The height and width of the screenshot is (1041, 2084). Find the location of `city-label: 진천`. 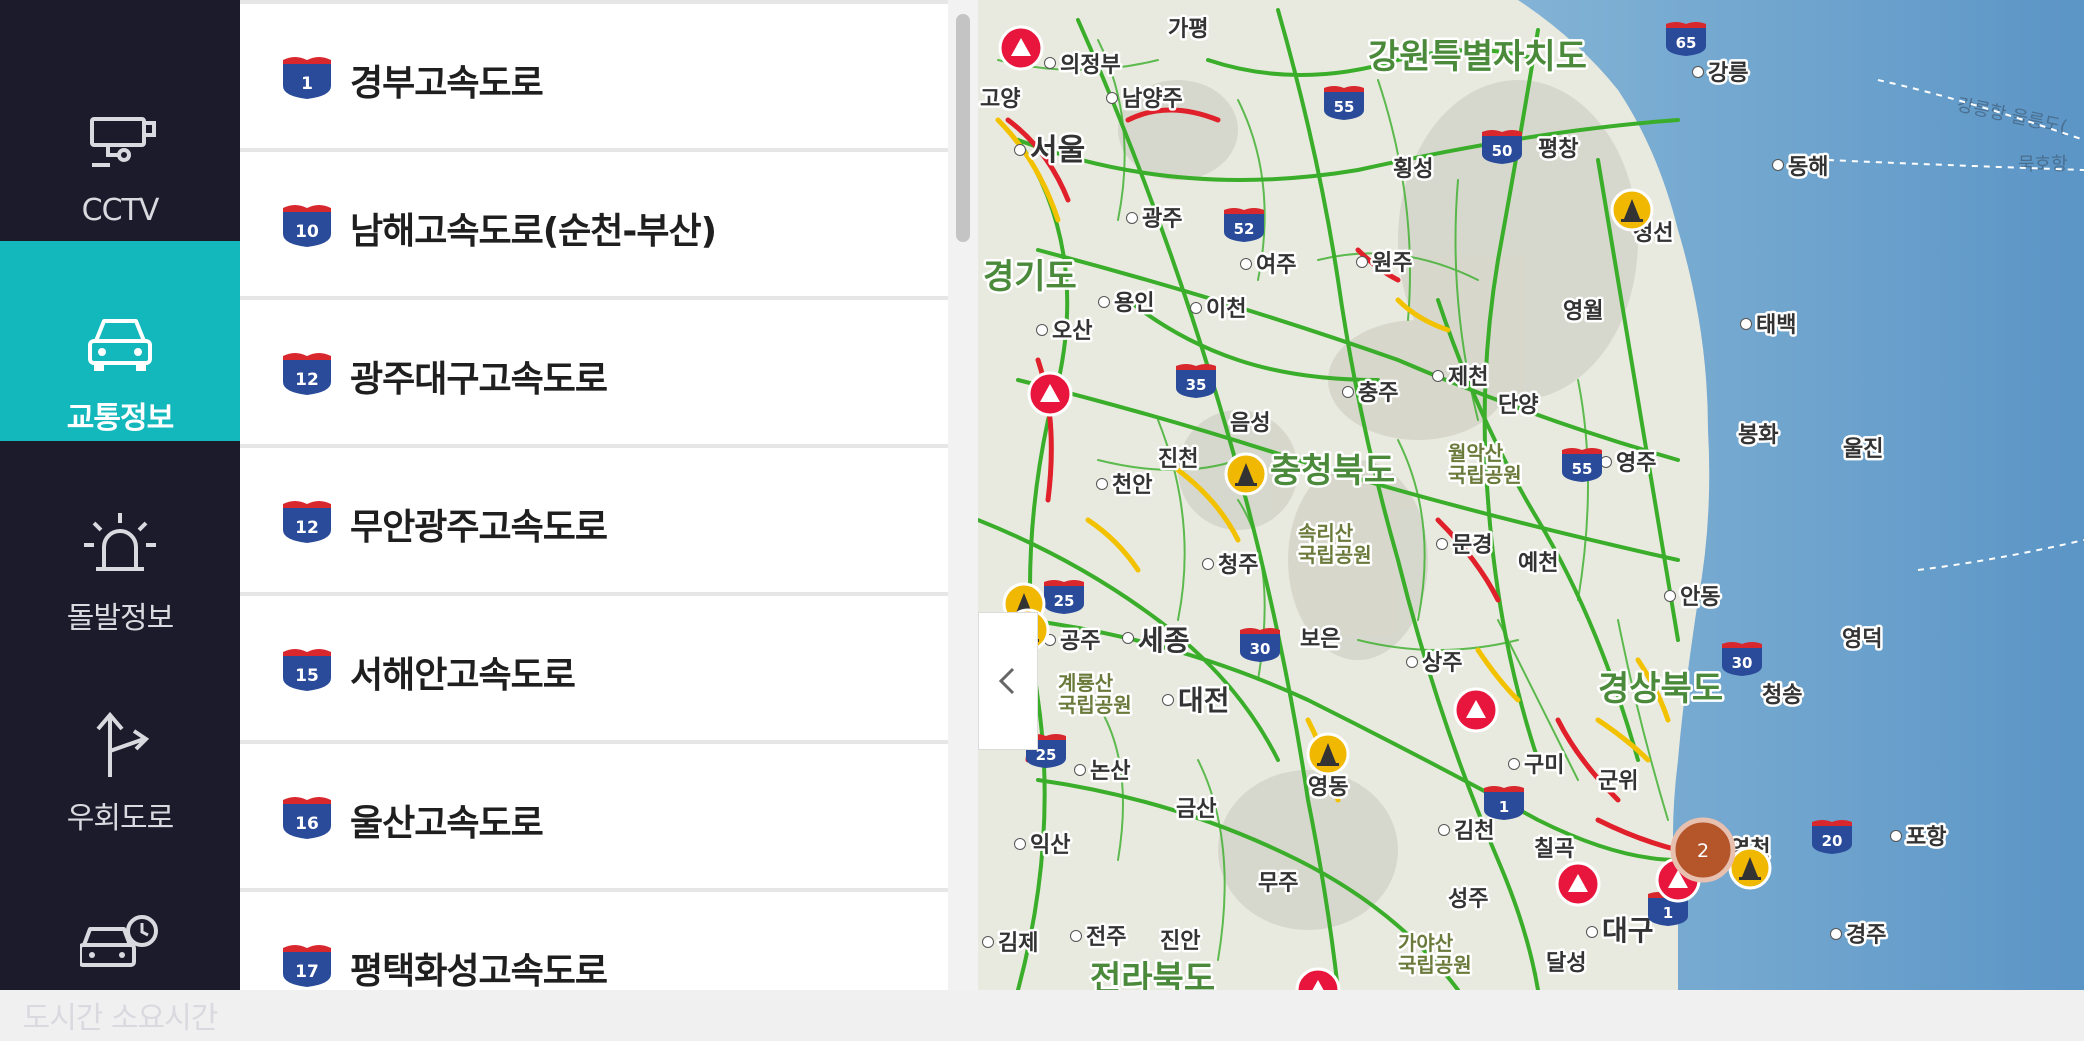

city-label: 진천 is located at coordinates (1178, 460).